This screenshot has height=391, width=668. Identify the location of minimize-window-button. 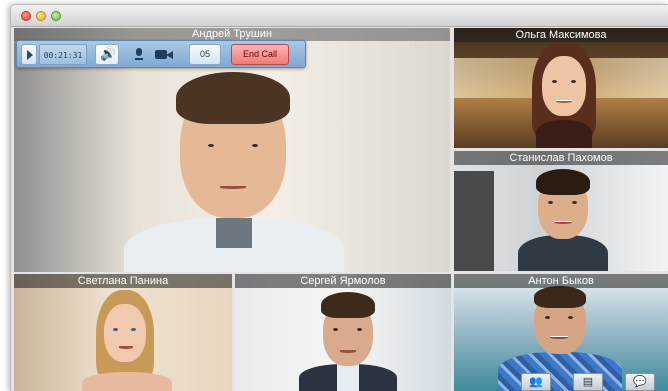
(41, 16).